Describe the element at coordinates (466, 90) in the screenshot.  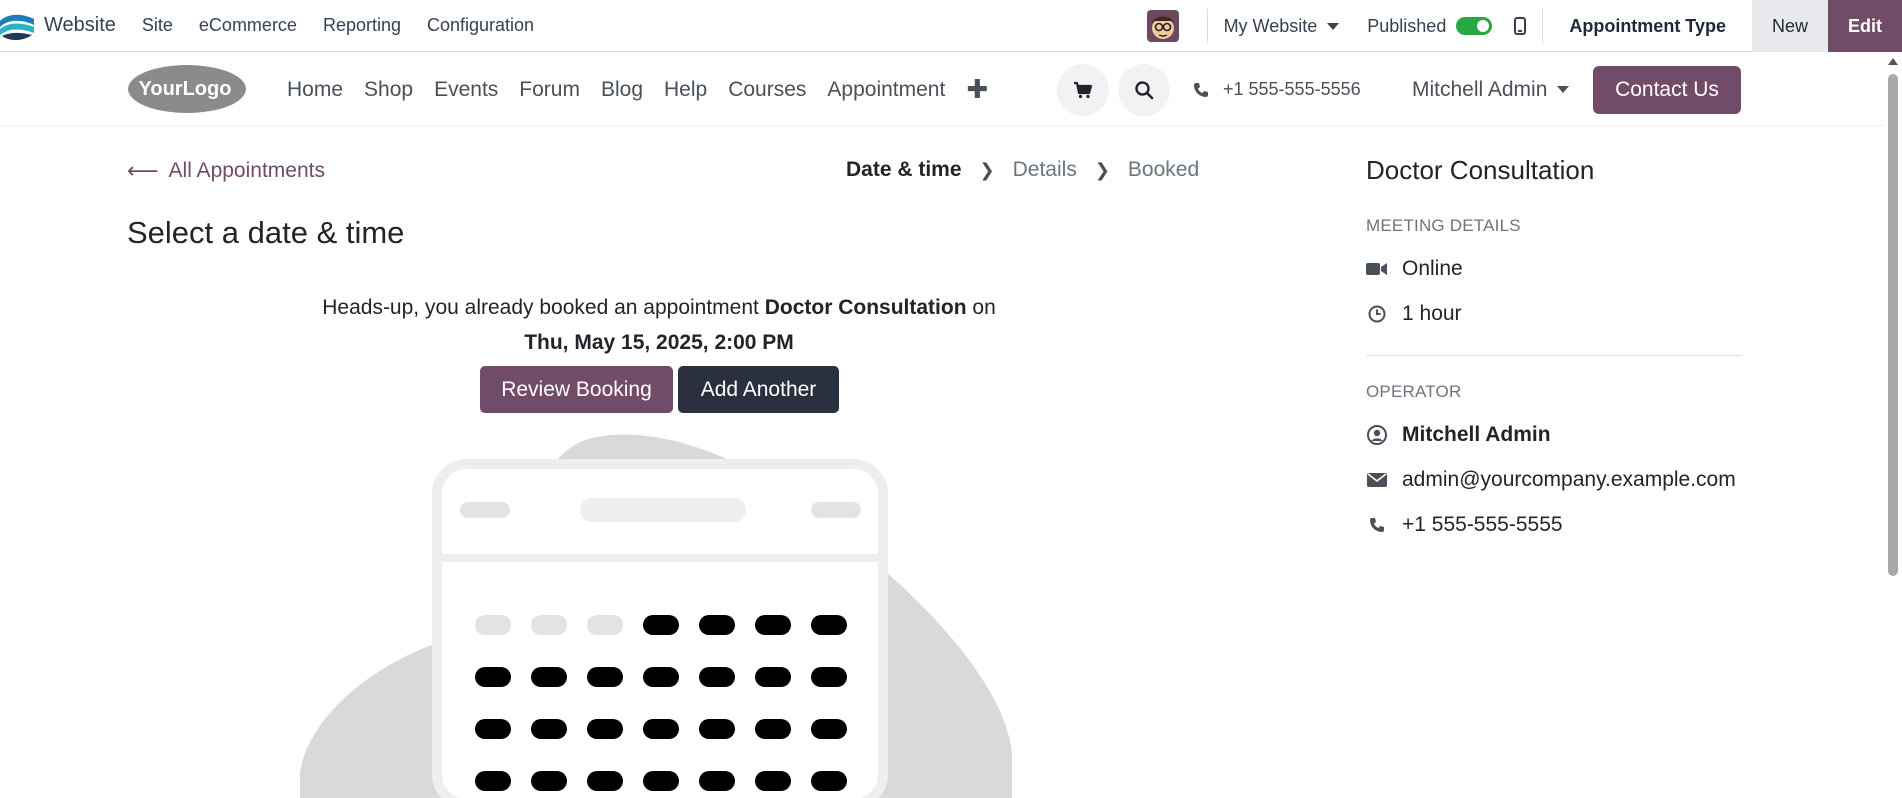
I see `nav-events: Events` at that location.